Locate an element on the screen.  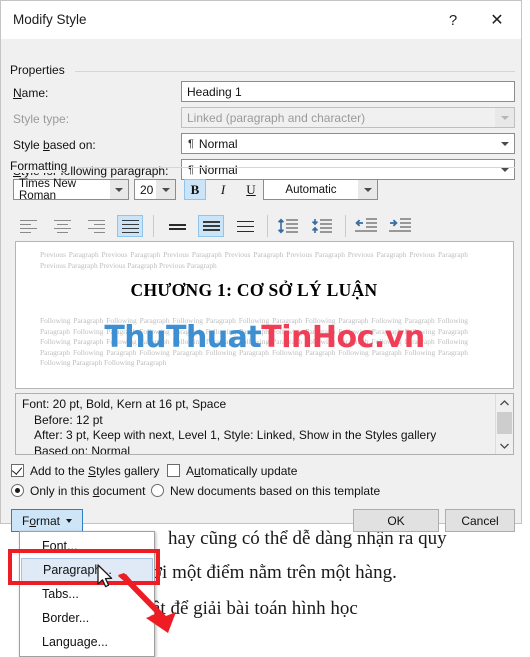
only-this-document-radio is located at coordinates (17, 490).